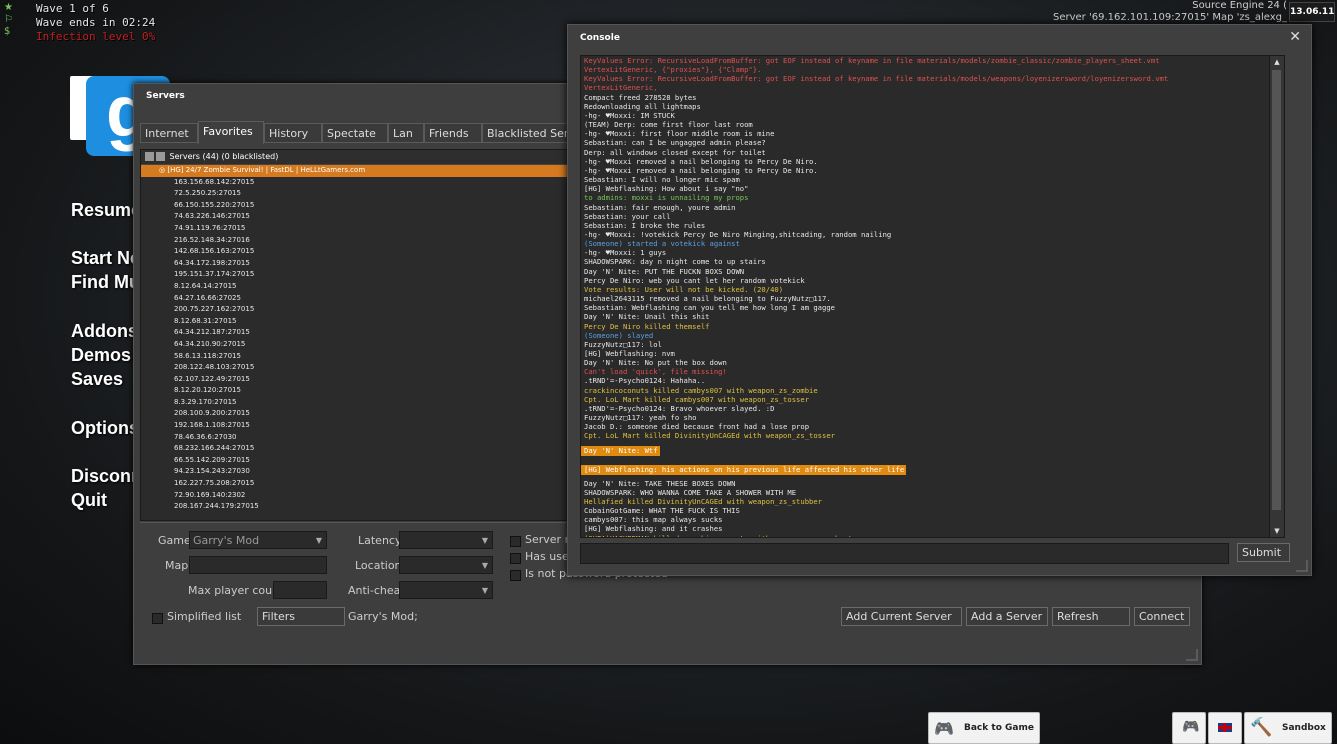 The height and width of the screenshot is (744, 1337). What do you see at coordinates (666, 198) in the screenshot?
I see `console-line: to admins: moxxi is unnailing my props` at bounding box center [666, 198].